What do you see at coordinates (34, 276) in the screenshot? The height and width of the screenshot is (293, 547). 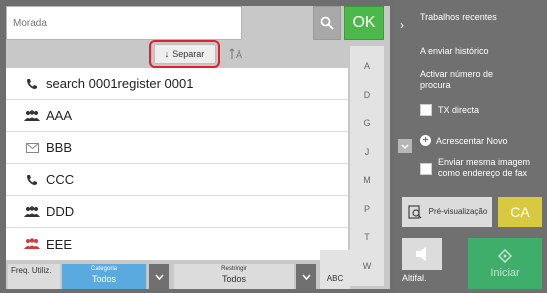 I see `tab-frequent: Freq. Utiliz.` at bounding box center [34, 276].